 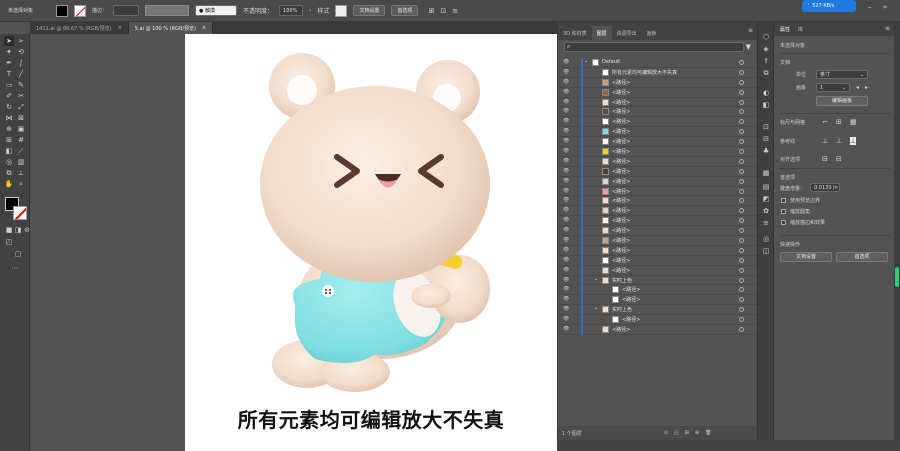 What do you see at coordinates (825, 141) in the screenshot?
I see `show-guides-icon: ⊥` at bounding box center [825, 141].